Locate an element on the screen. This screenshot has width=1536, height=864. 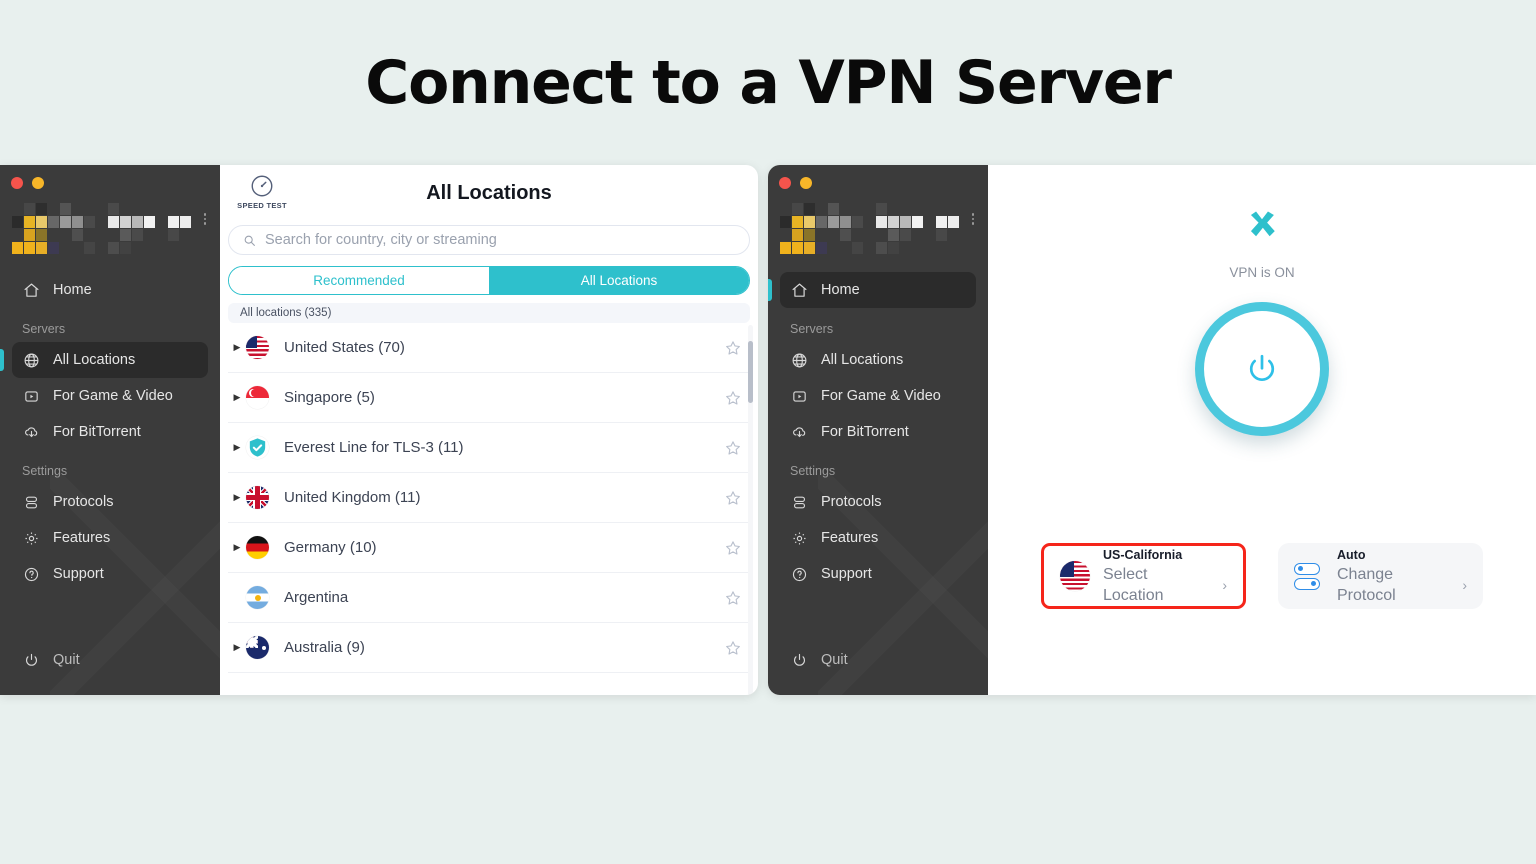
sidebar-item-label: For BitTorrent is located at coordinates (865, 432).